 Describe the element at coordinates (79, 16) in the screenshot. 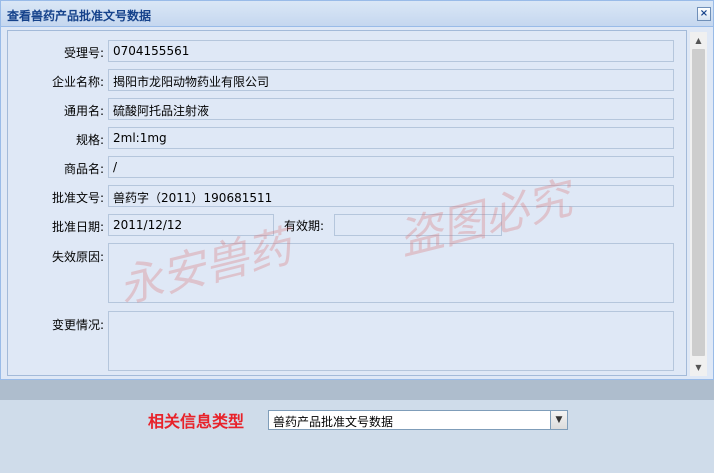

I see `dialog-title: 查看兽药产品批准文号数据` at that location.